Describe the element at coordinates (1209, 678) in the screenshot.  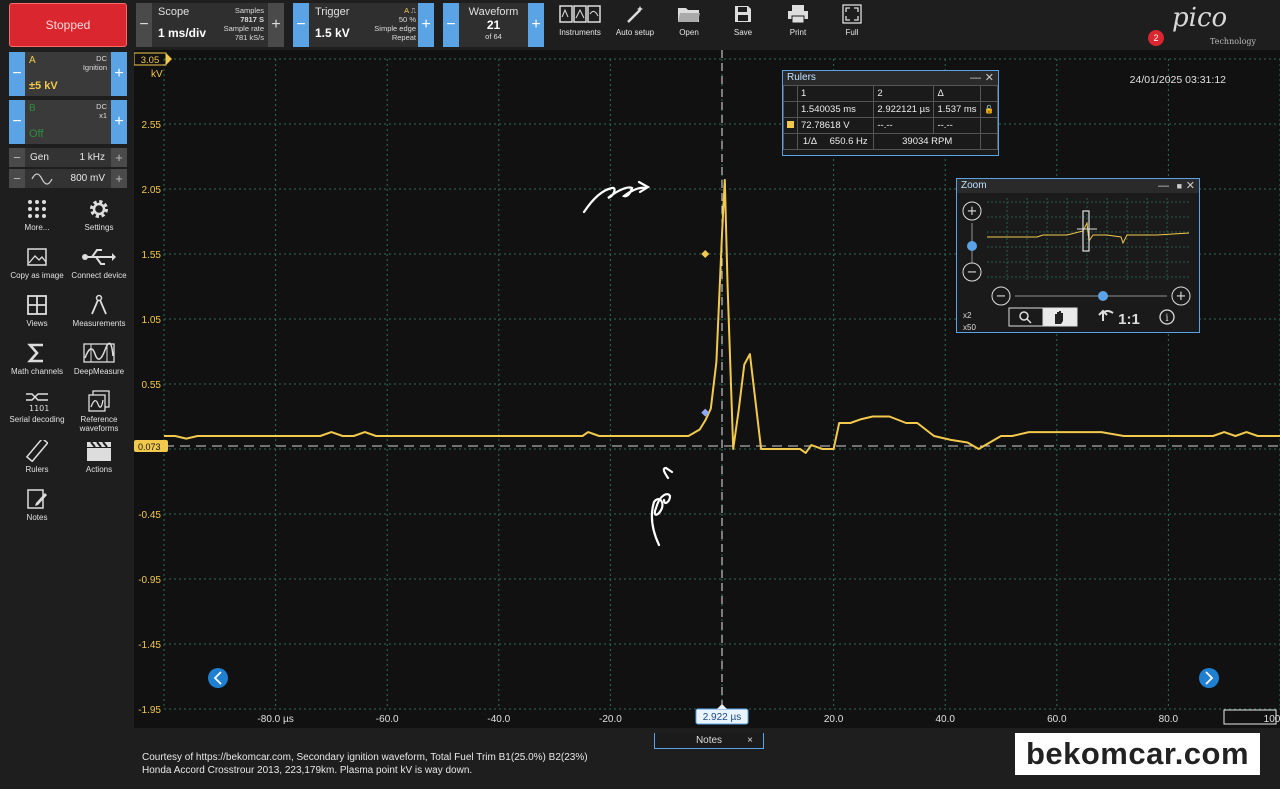
I see `scroll-right-button` at that location.